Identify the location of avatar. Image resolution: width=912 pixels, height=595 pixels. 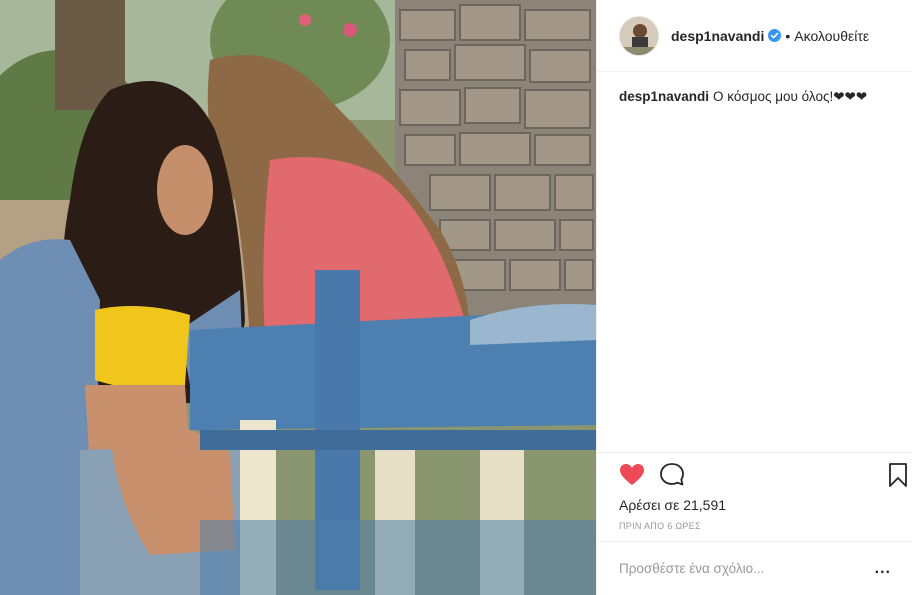
(639, 35).